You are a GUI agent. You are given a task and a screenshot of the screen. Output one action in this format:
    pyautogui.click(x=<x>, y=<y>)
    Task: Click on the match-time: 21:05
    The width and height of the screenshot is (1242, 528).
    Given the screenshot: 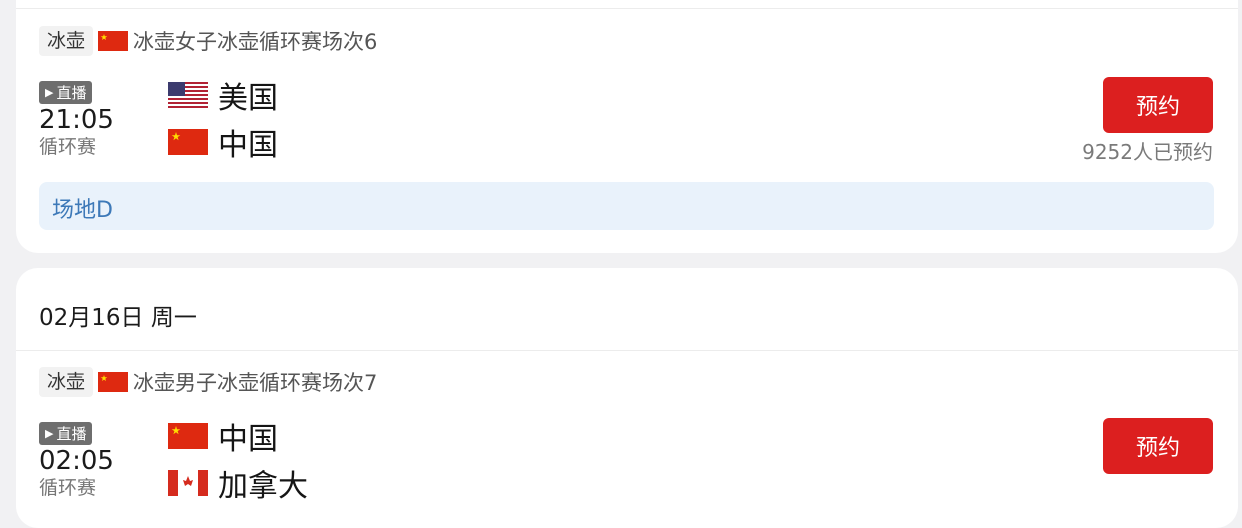 What is the action you would take?
    pyautogui.click(x=76, y=120)
    